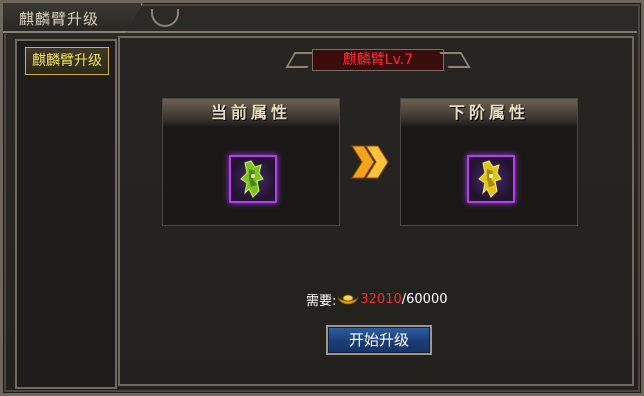 This screenshot has height=396, width=644. Describe the element at coordinates (455, 60) in the screenshot. I see `banner-wing-right` at that location.